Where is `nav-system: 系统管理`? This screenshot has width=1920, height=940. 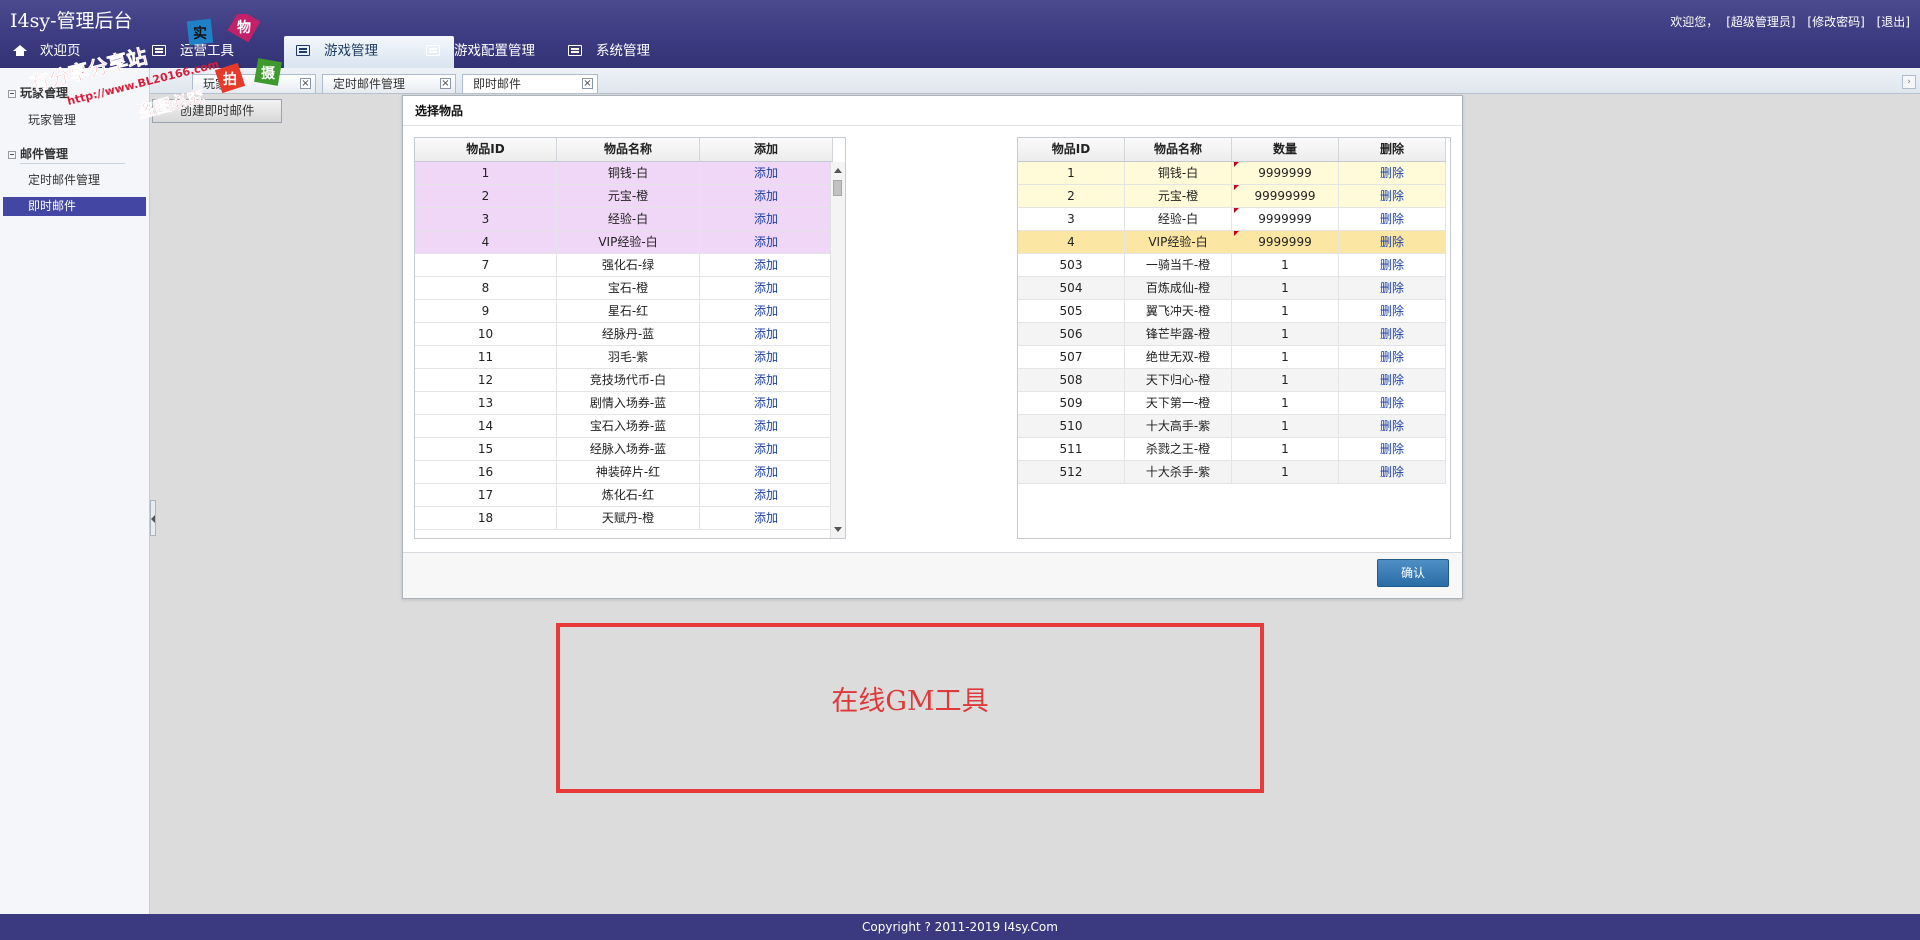
nav-system: 系统管理 is located at coordinates (636, 51).